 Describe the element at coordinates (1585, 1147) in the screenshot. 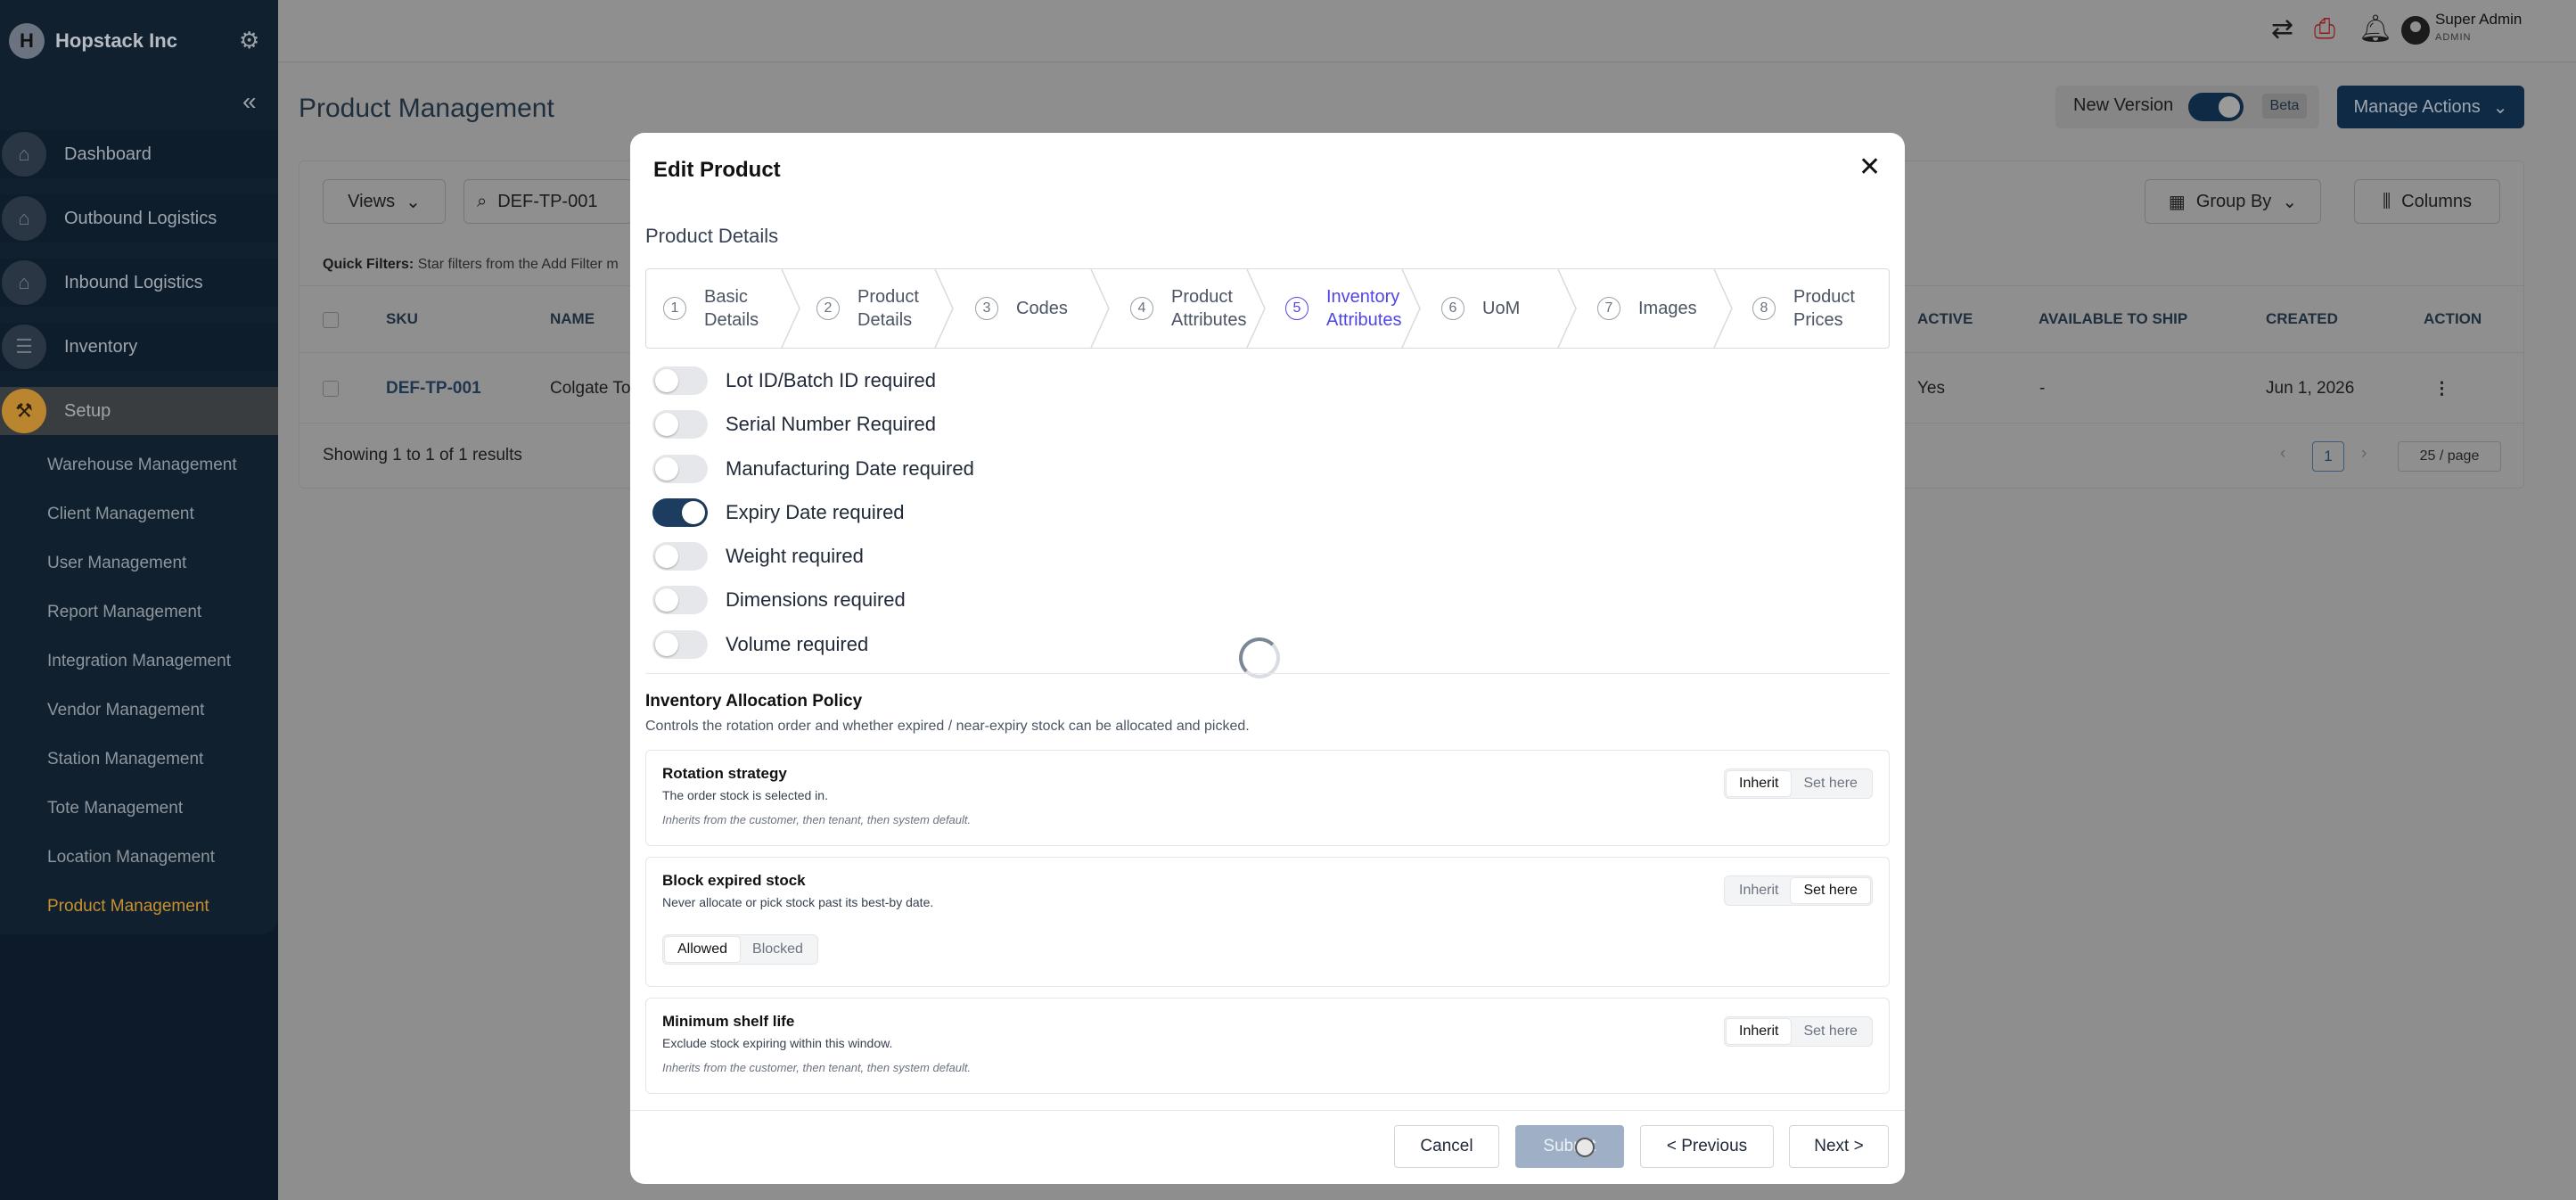

I see `not-allowed-cursor-icon` at that location.